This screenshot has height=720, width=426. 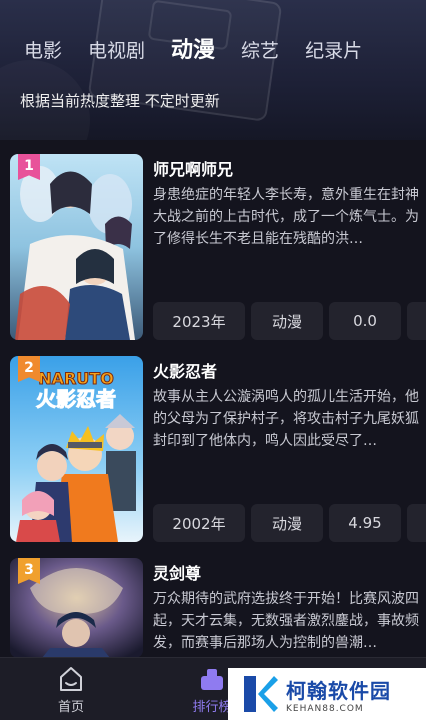 I want to click on tab-variety: 综艺, so click(x=260, y=51).